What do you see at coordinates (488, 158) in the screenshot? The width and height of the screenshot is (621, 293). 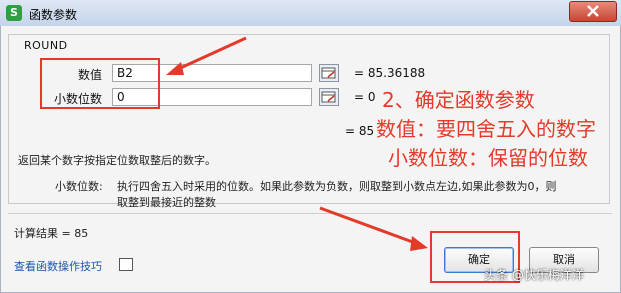 I see `annotation-line-3: 小数位数：保留的位数` at bounding box center [488, 158].